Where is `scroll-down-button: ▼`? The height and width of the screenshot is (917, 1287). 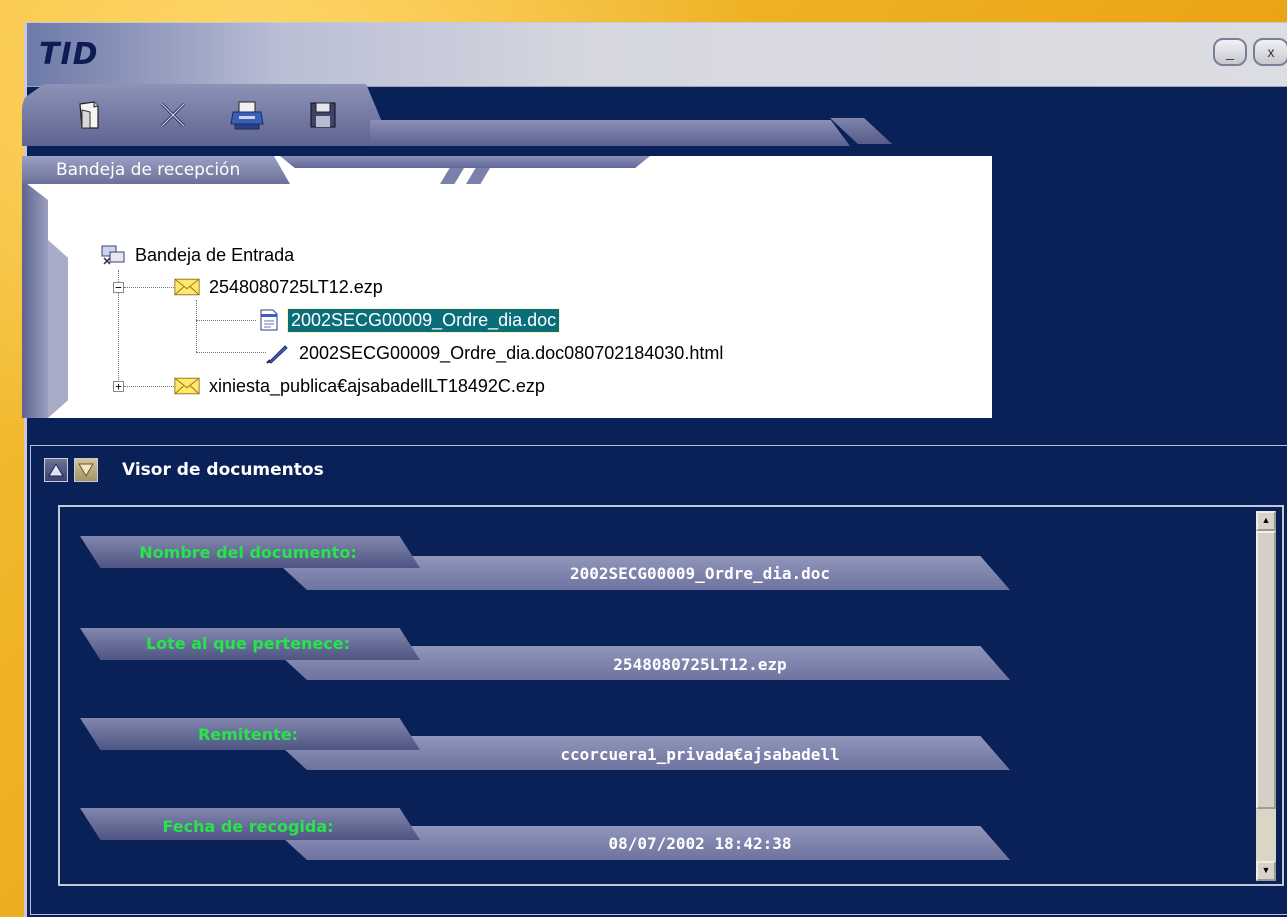 scroll-down-button: ▼ is located at coordinates (1266, 871).